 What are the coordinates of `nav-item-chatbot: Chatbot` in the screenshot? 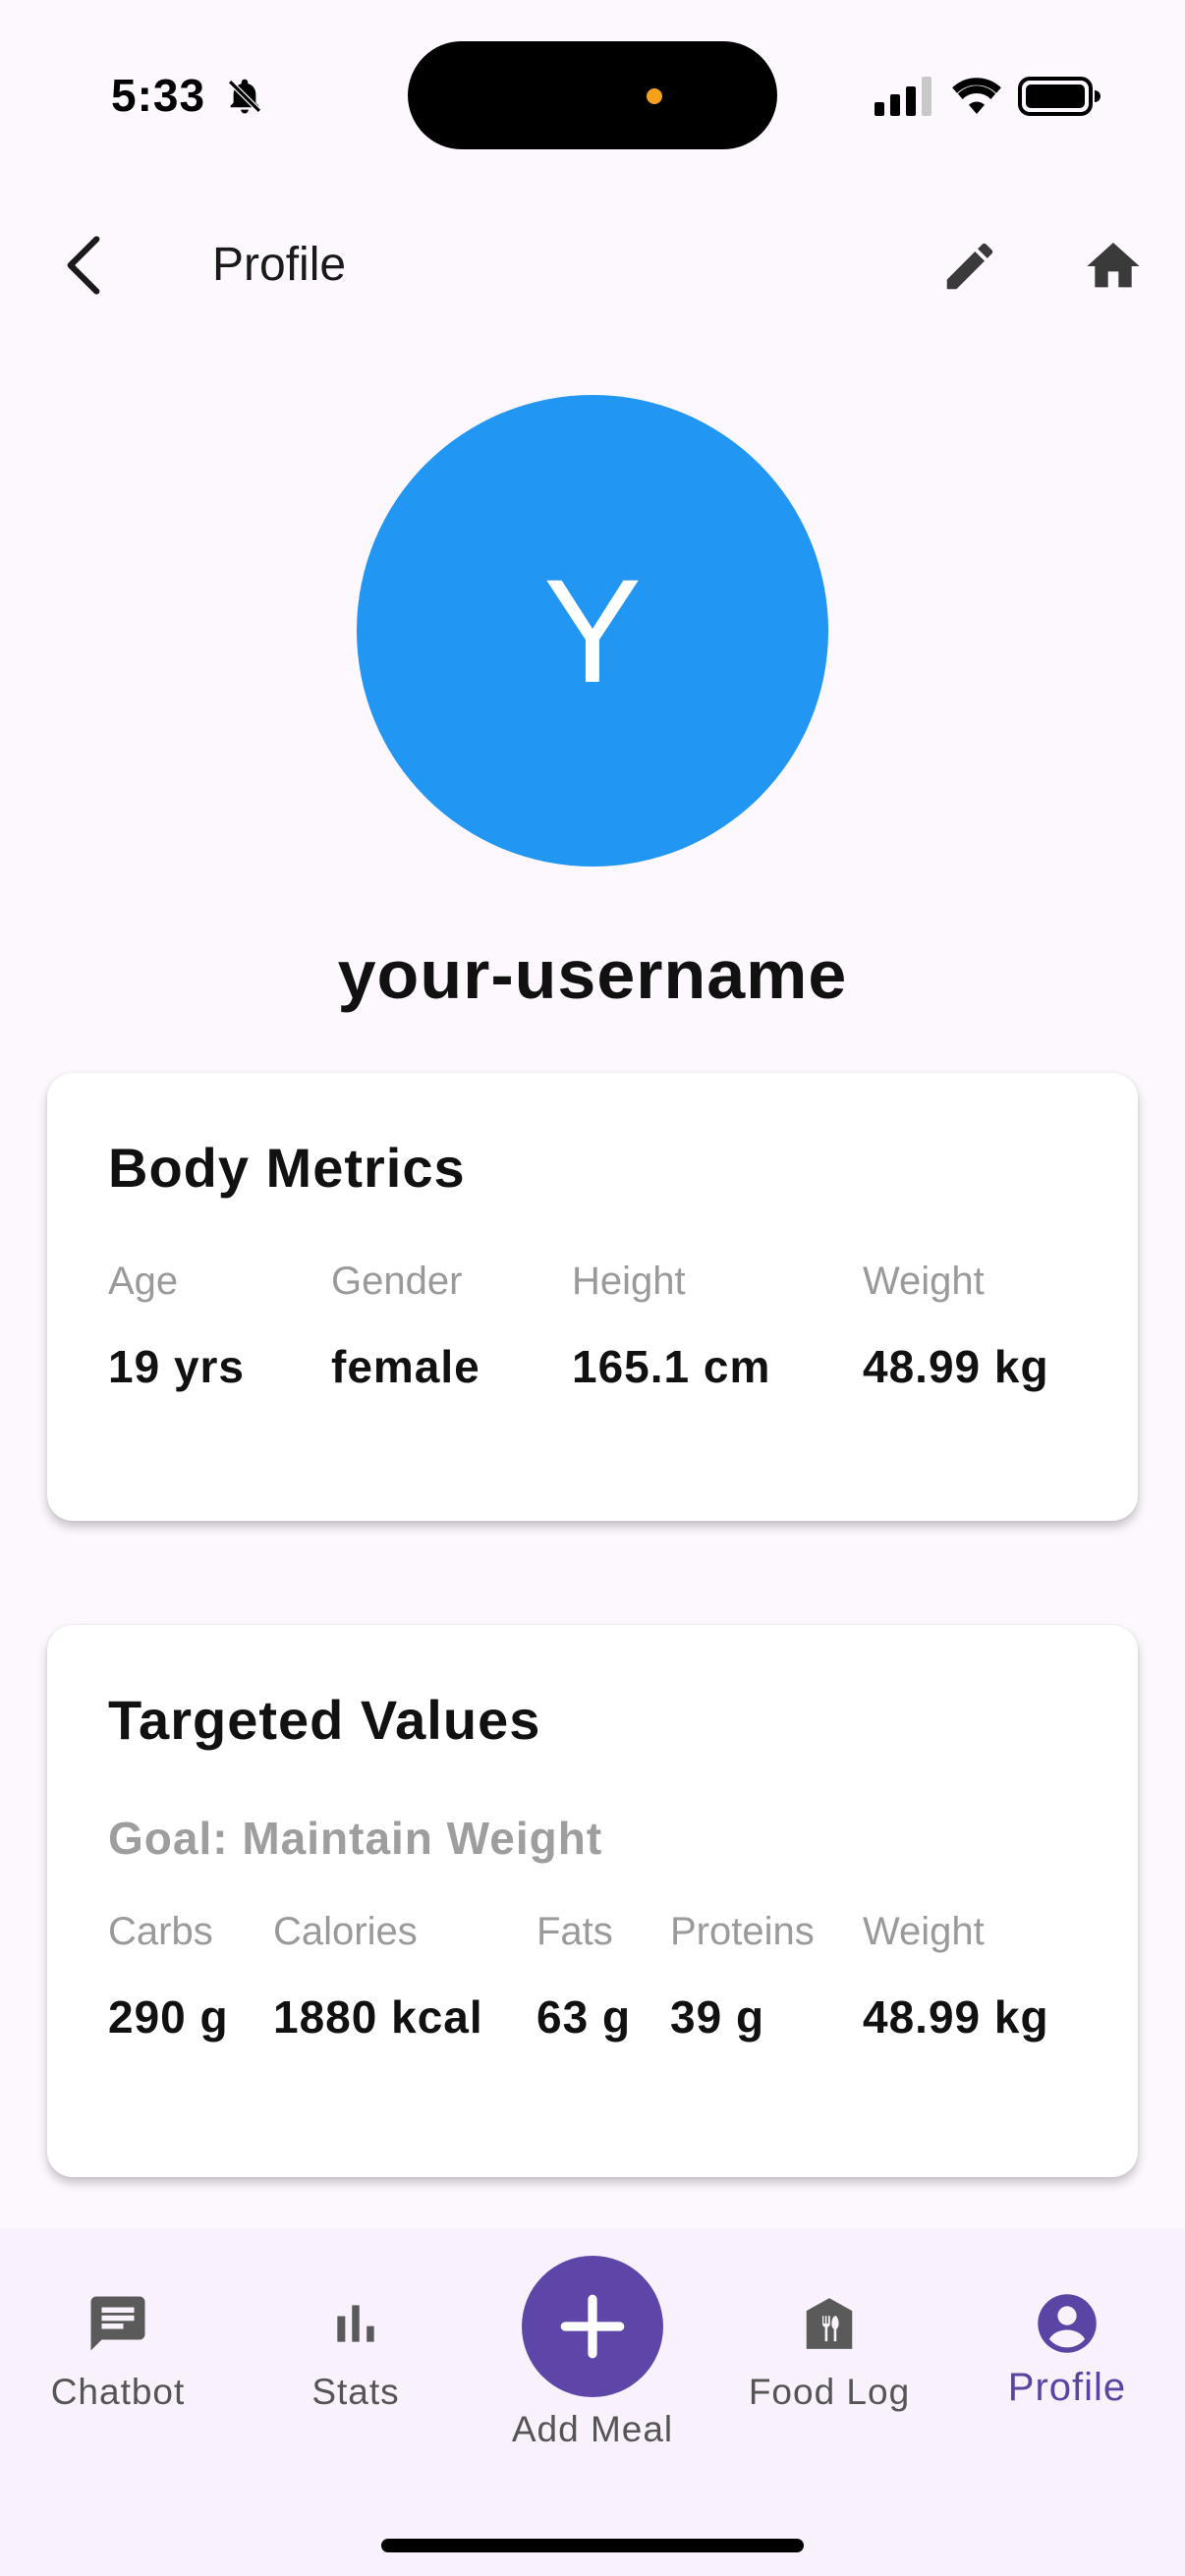 It's located at (118, 2351).